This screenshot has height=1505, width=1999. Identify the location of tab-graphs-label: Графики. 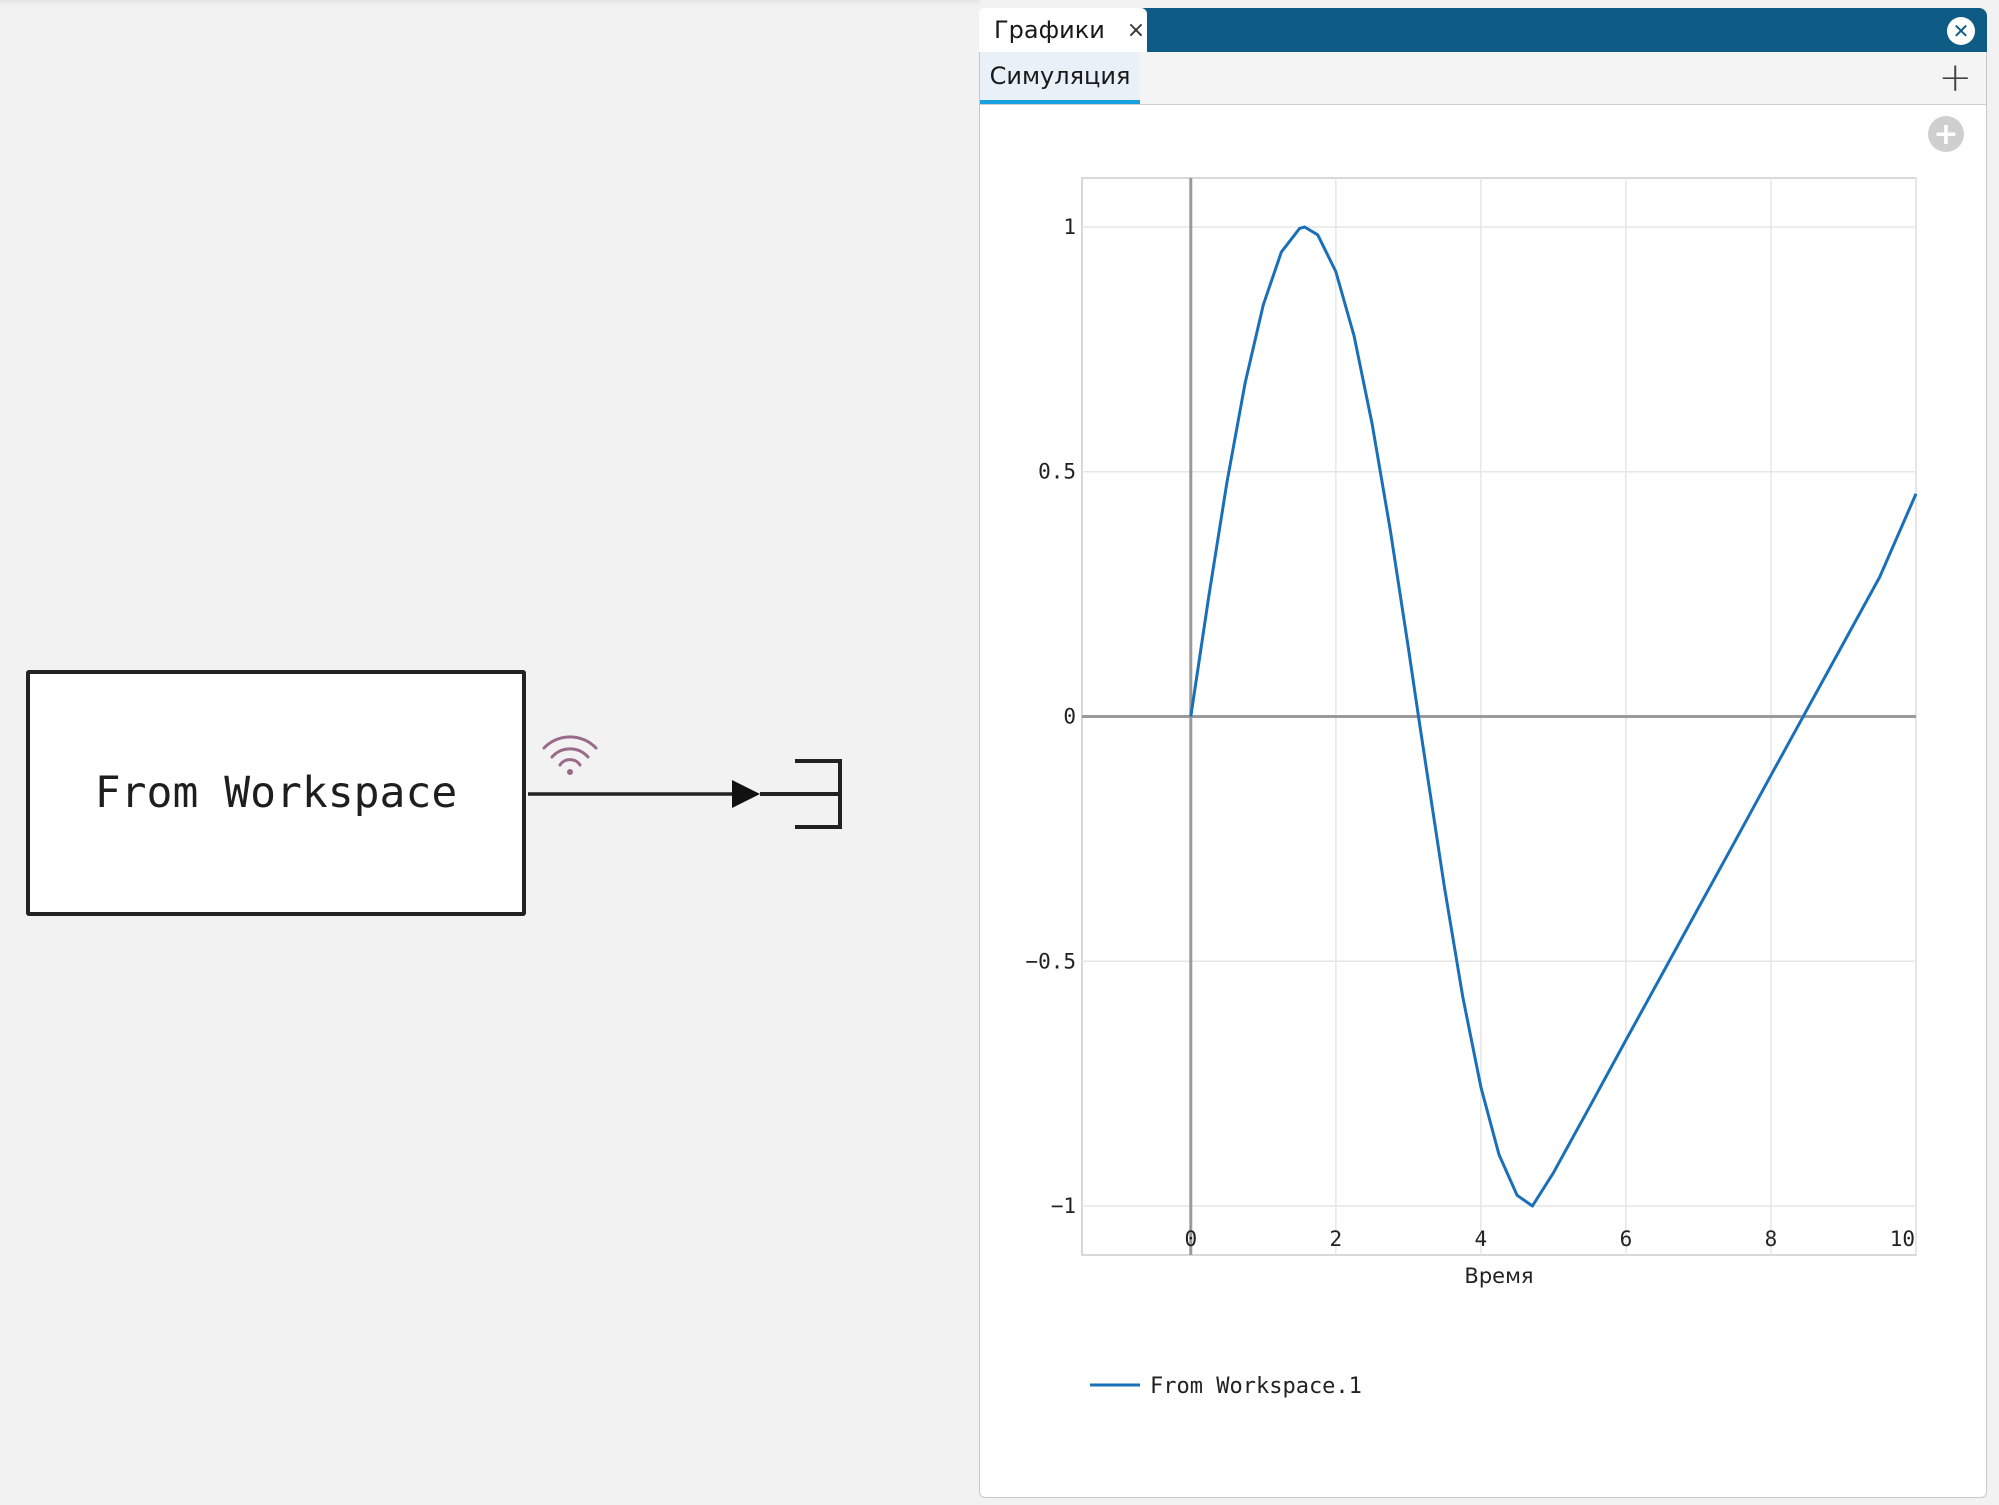
(1049, 30).